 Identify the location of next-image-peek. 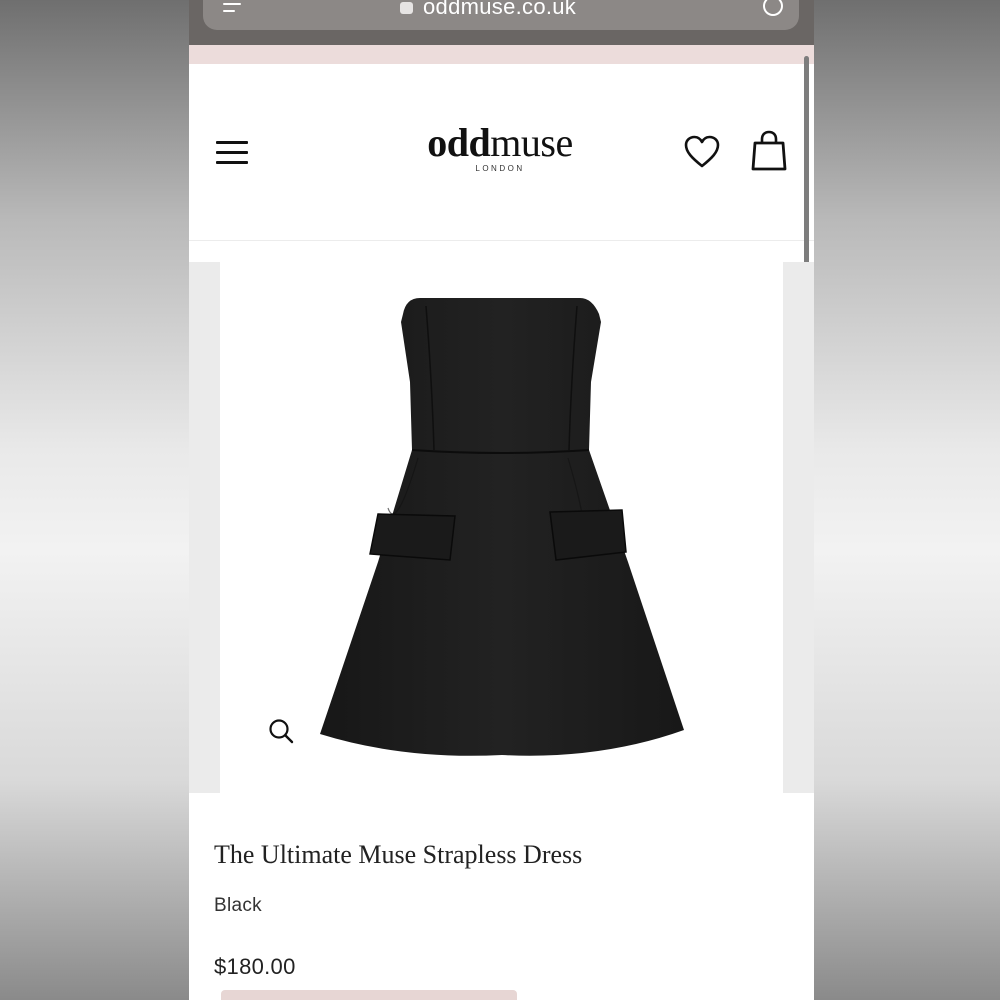
(798, 527).